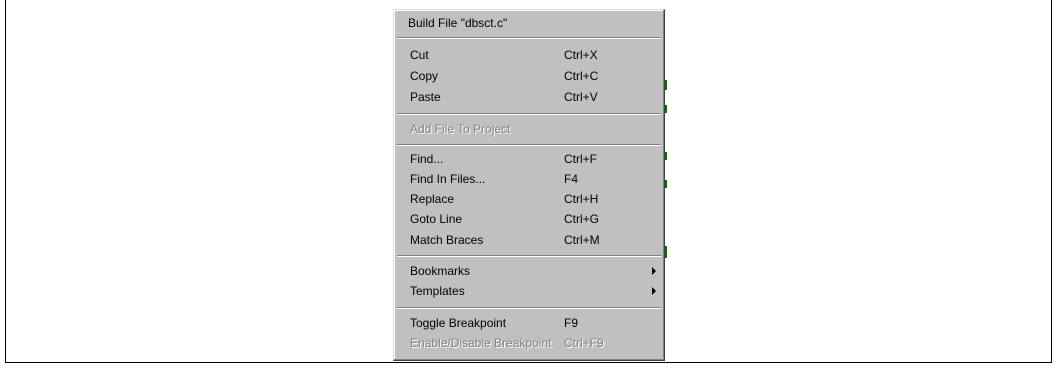 The width and height of the screenshot is (1060, 368). Describe the element at coordinates (529, 159) in the screenshot. I see `menu-item-find: Find... Ctrl+F` at that location.